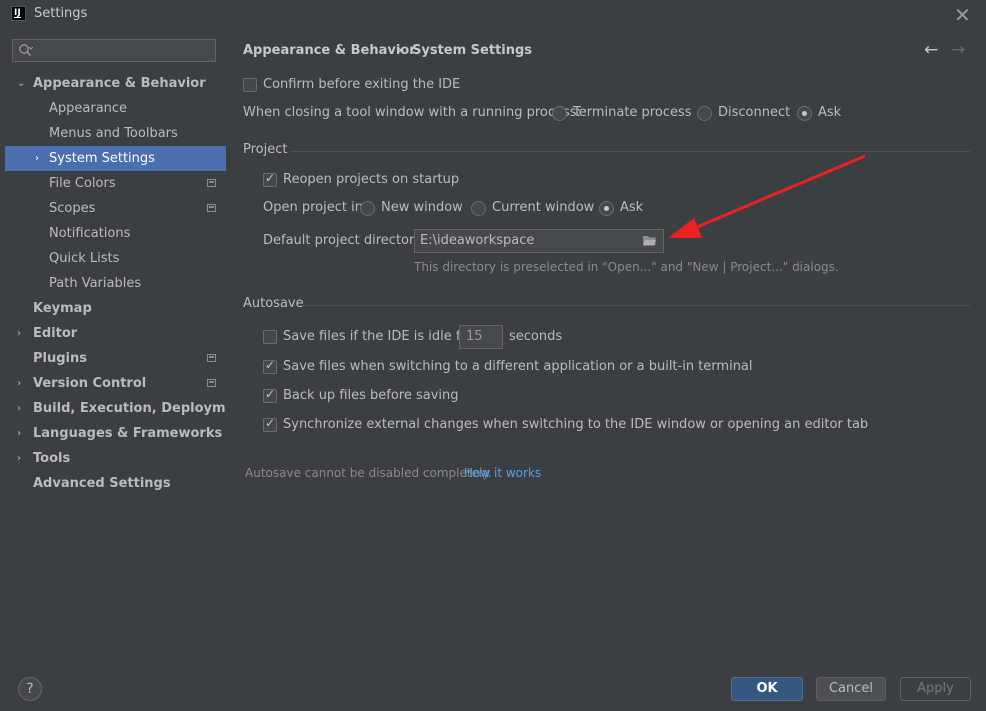  What do you see at coordinates (119, 83) in the screenshot?
I see `sidebar-item-label: Appearance & Behavior` at bounding box center [119, 83].